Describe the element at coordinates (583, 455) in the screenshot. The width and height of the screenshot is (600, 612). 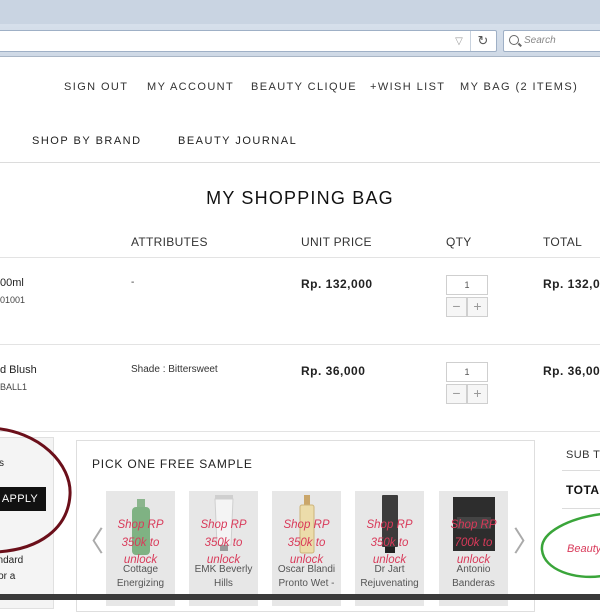
I see `subtotal-label: SUB TO` at that location.